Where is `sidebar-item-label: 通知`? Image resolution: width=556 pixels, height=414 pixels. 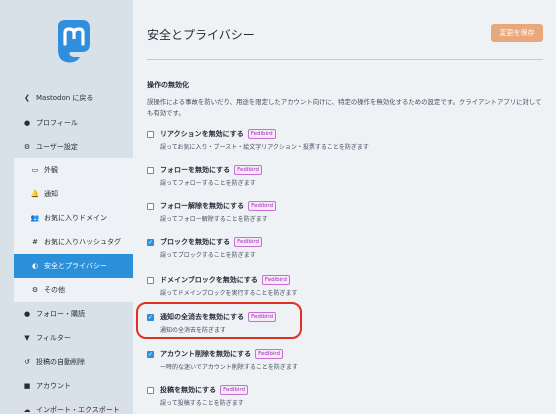 sidebar-item-label: 通知 is located at coordinates (51, 194).